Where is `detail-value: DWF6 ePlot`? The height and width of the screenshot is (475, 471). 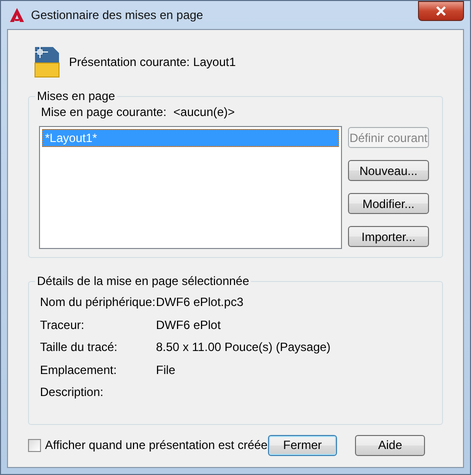 detail-value: DWF6 ePlot is located at coordinates (188, 325).